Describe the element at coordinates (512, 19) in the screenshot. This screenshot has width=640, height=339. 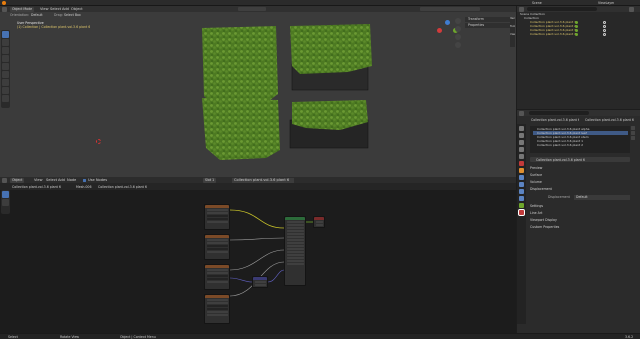
I see `tab-item: Item` at that location.